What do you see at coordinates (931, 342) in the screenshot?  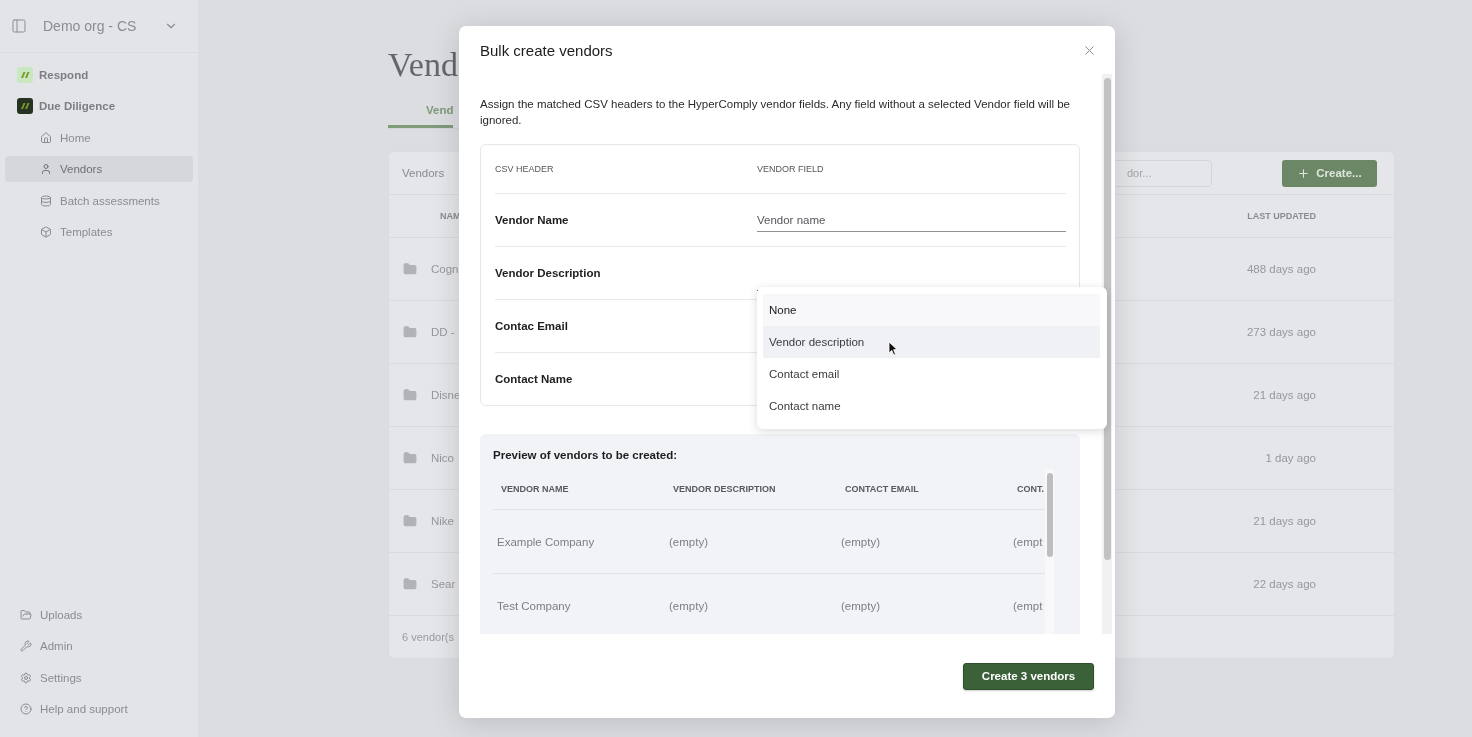 I see `dropdown-option: Vendor description` at bounding box center [931, 342].